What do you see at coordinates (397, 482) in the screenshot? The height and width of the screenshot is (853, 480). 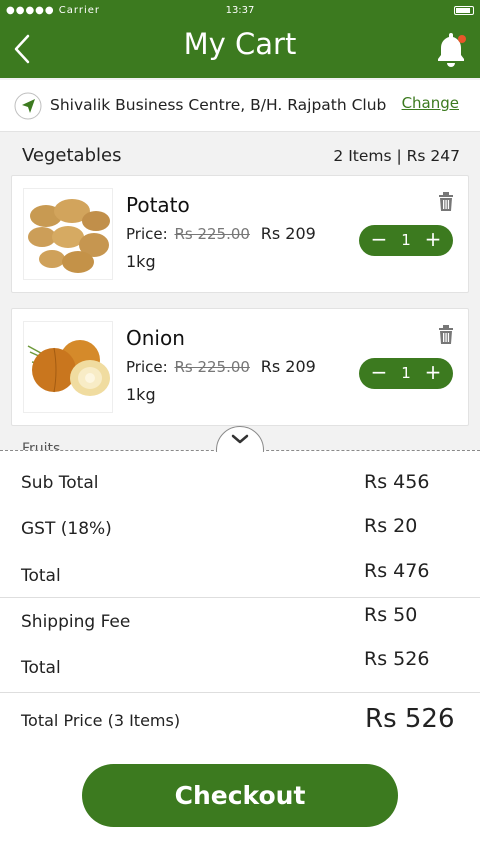 I see `subtotal-value: Rs 456` at bounding box center [397, 482].